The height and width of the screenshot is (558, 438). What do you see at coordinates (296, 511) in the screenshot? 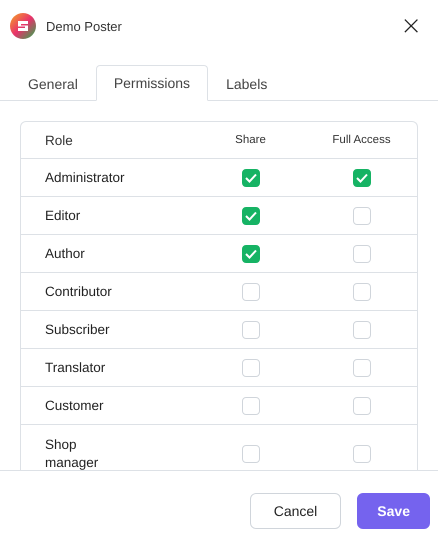
I see `cancel-button: Cancel` at bounding box center [296, 511].